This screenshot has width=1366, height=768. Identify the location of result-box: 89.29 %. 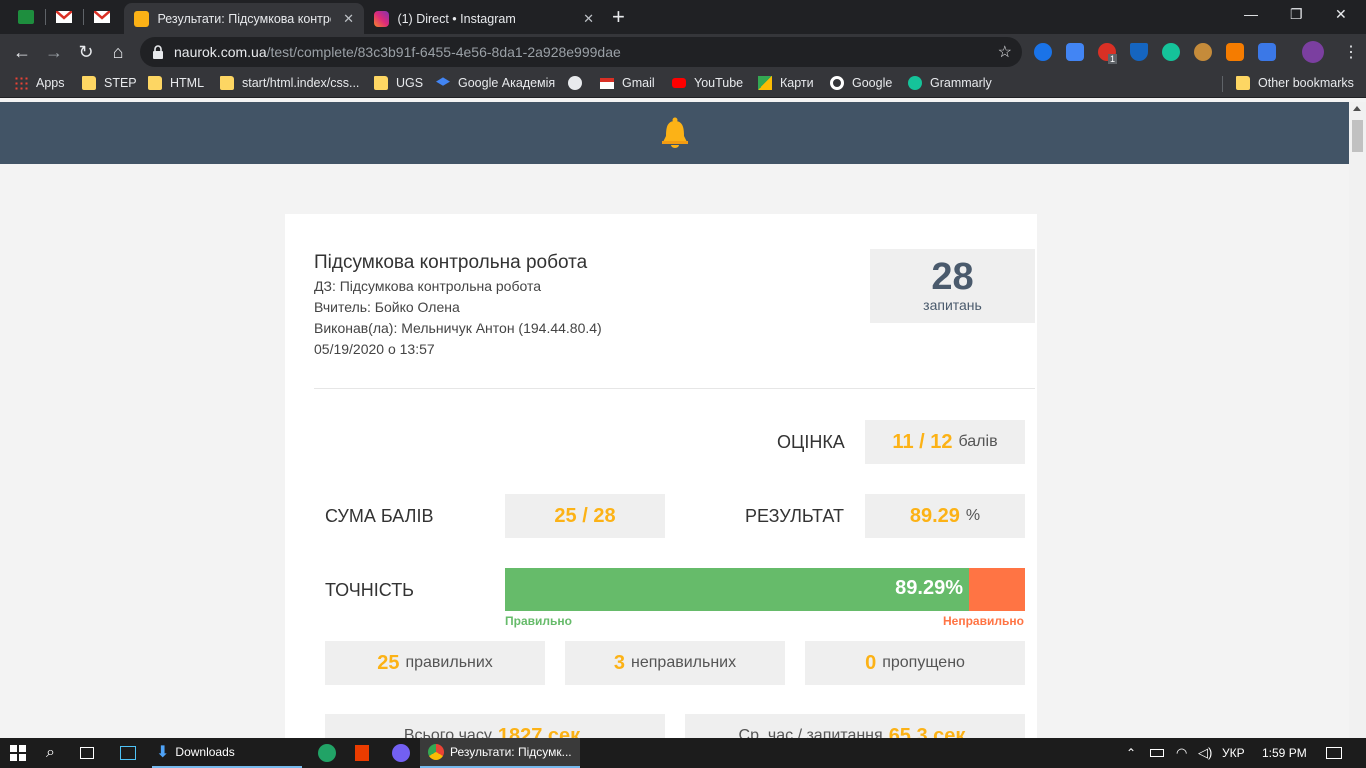
(945, 516).